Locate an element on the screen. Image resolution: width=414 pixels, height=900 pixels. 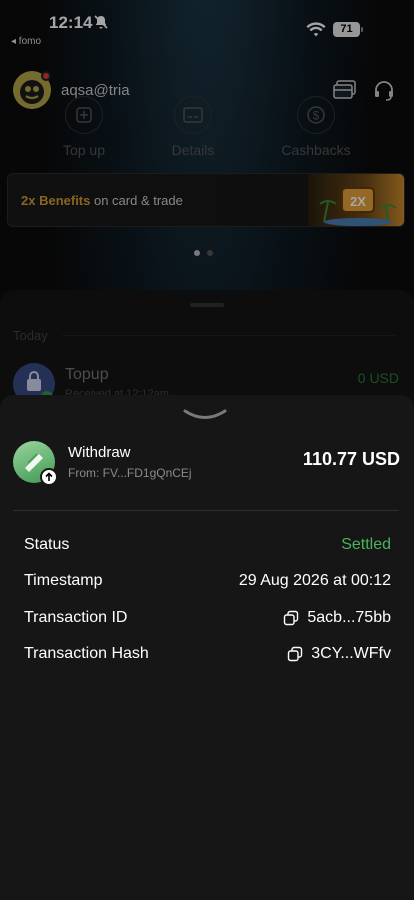
transaction-hash-copy: 3CY...WFfv is located at coordinates (339, 654).